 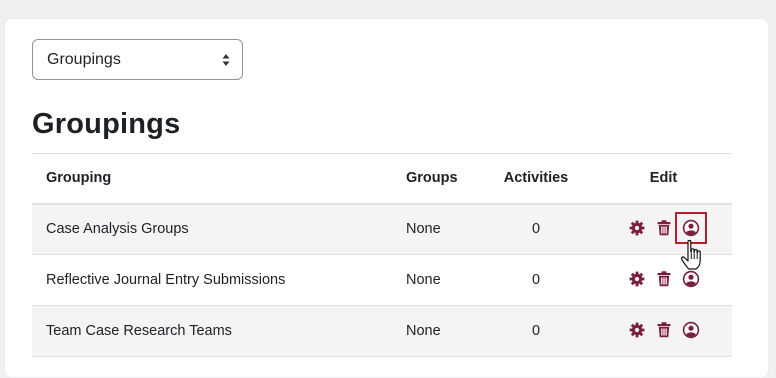 I want to click on page-selector-value: Groupings, so click(x=84, y=59).